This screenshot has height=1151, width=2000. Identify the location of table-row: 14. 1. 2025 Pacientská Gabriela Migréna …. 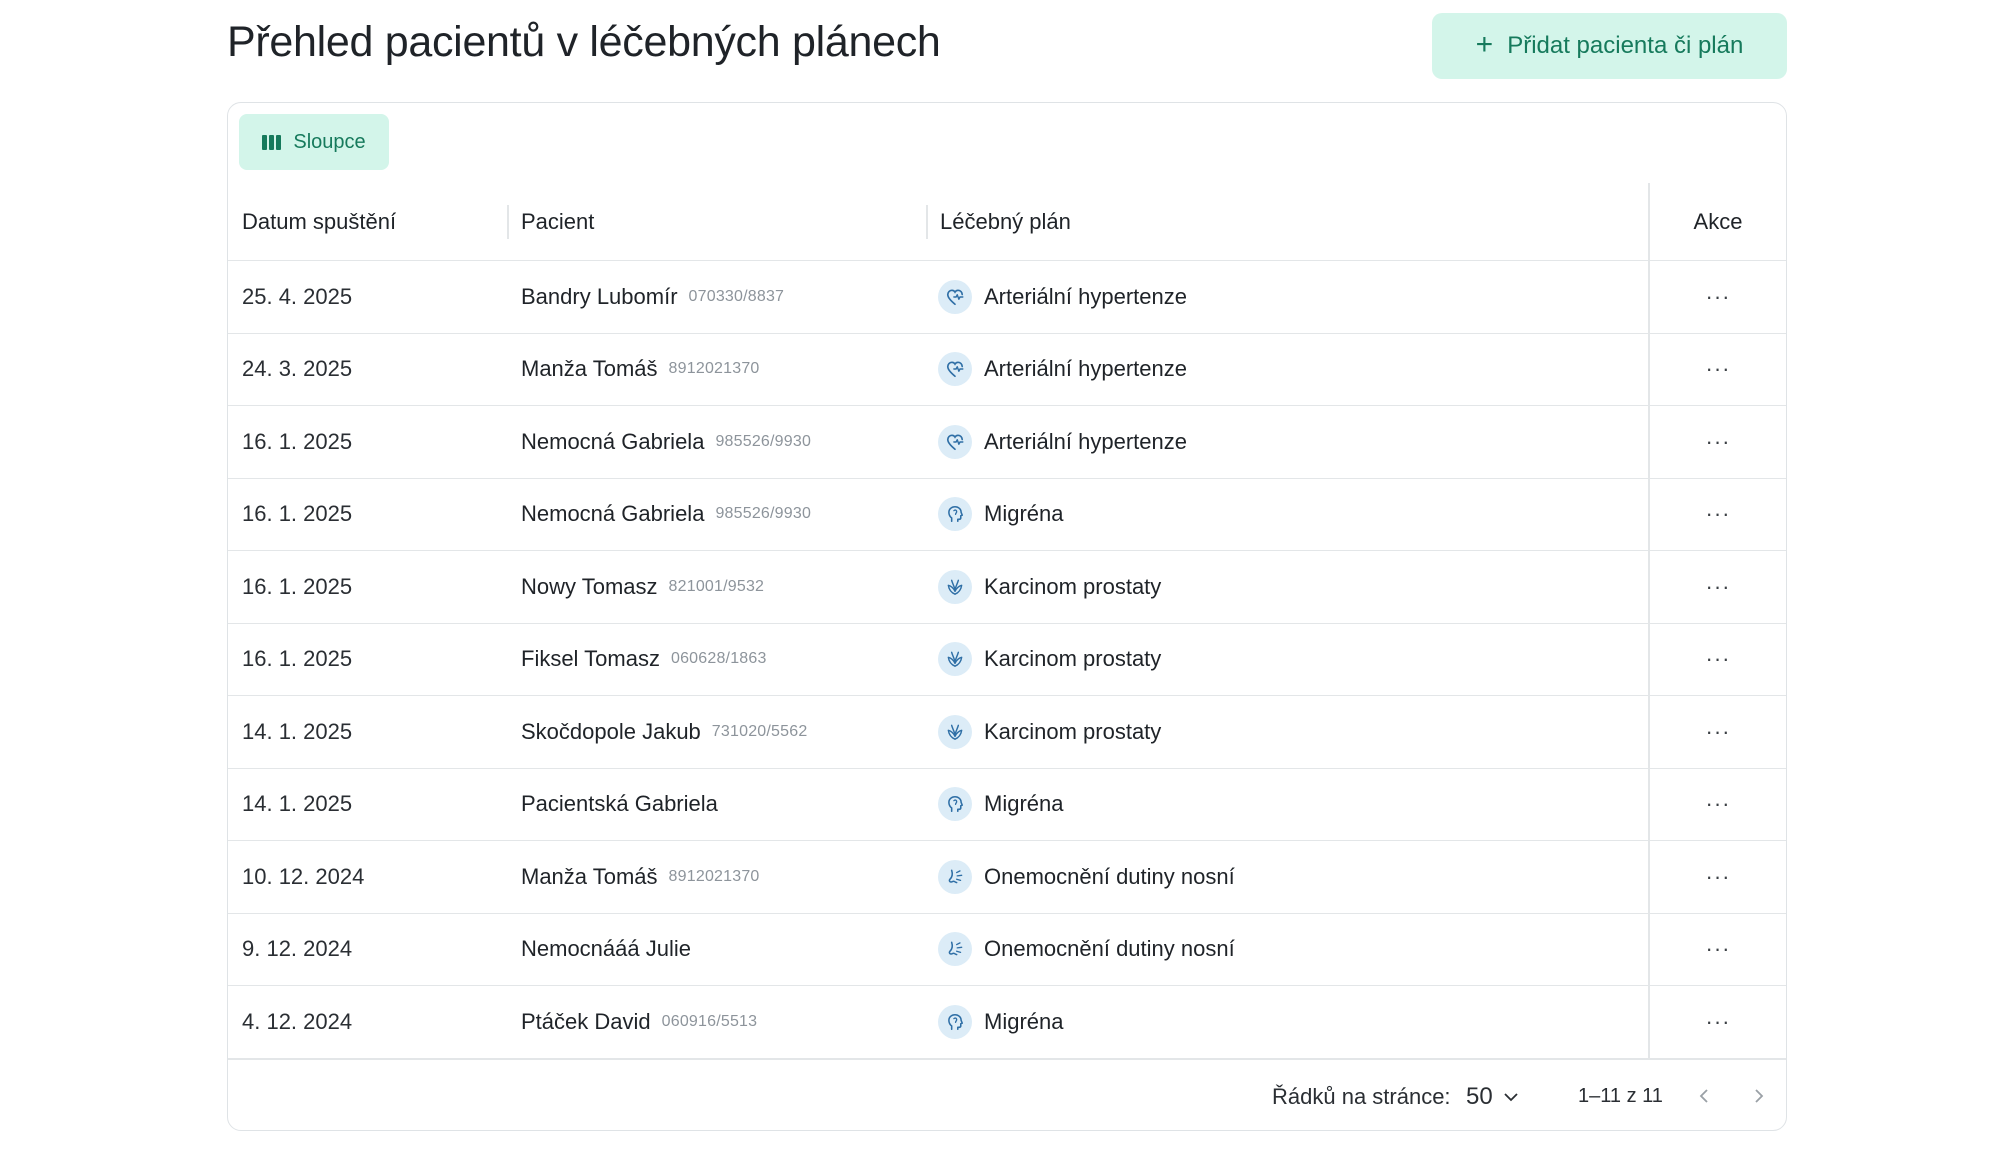
(1007, 805).